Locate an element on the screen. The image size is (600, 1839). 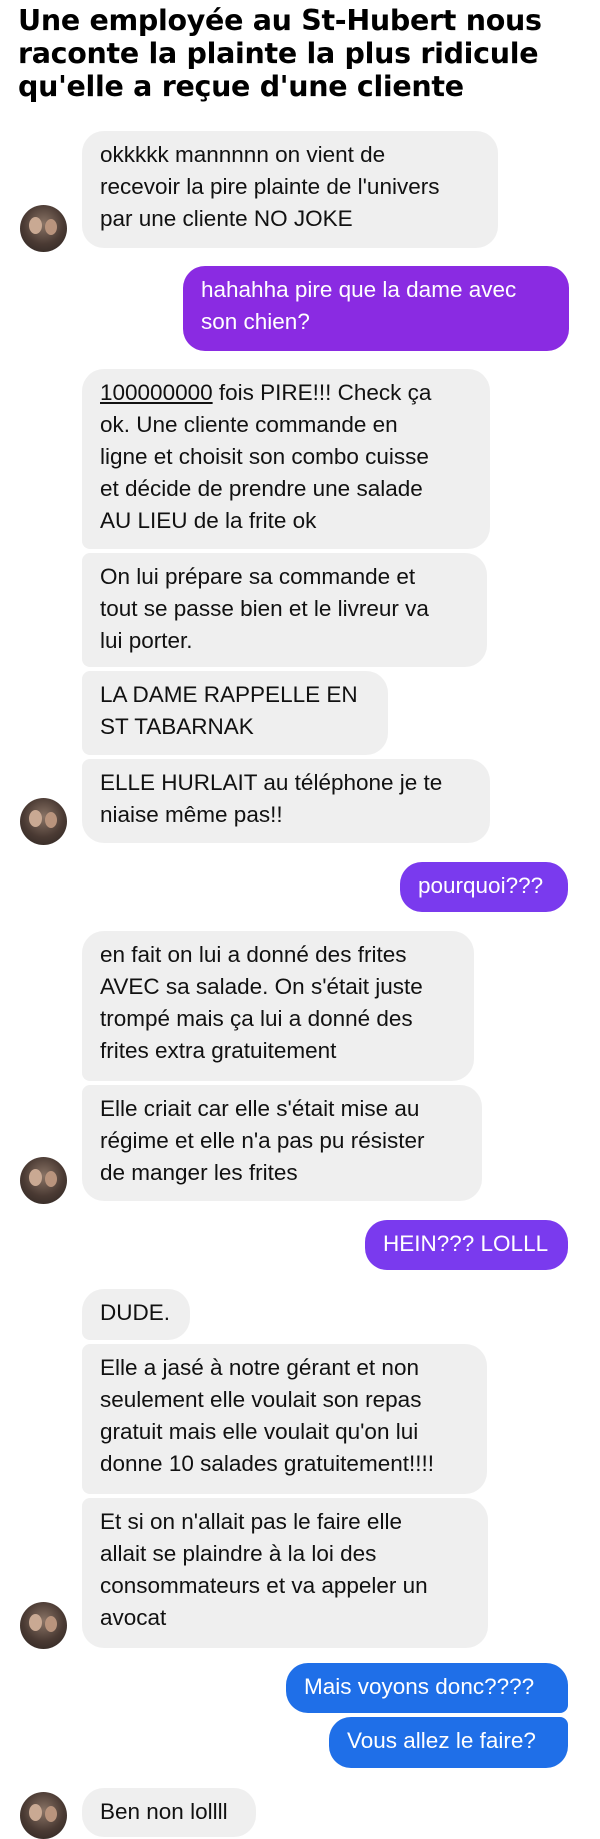
incoming-message: DUDE. is located at coordinates (136, 1314).